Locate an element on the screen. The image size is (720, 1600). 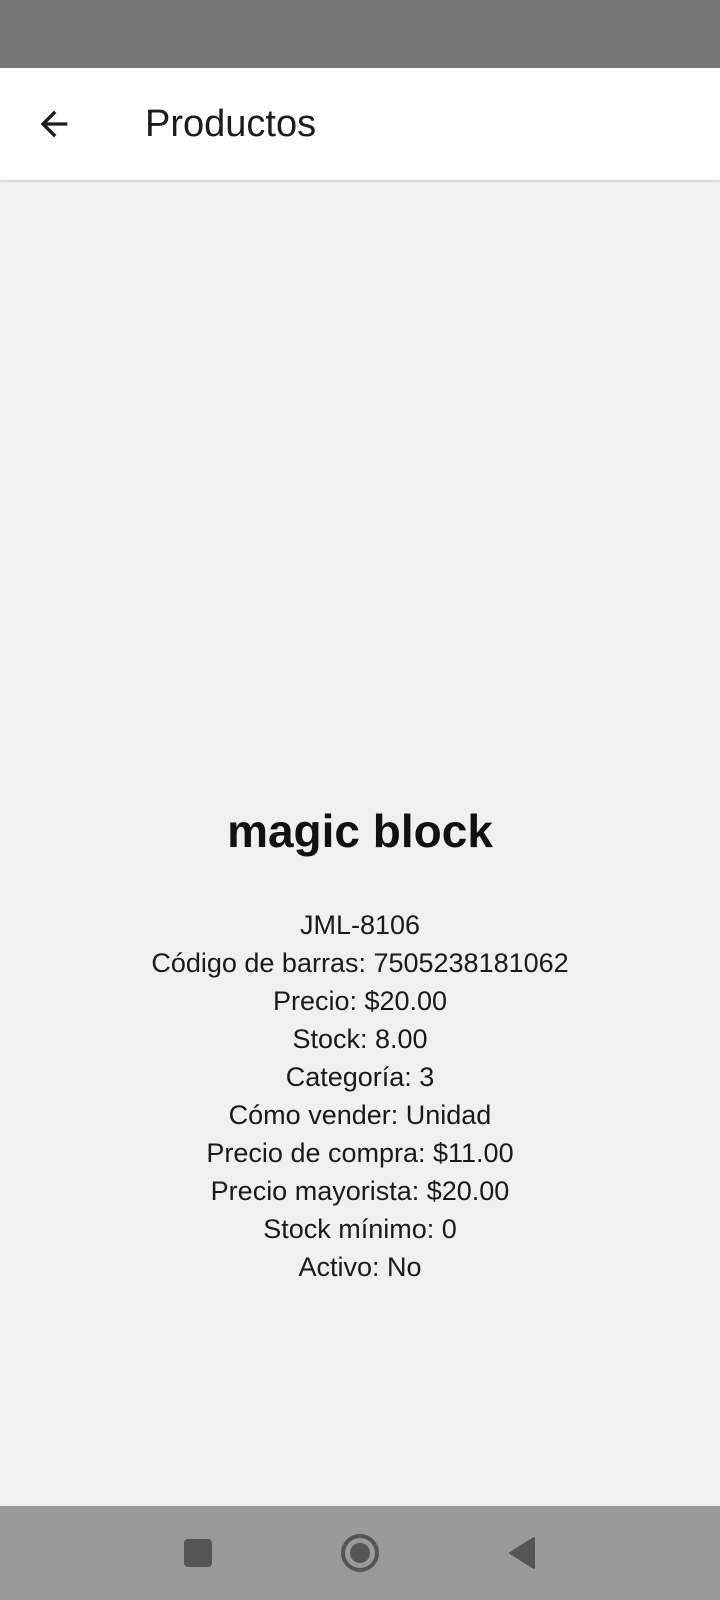
product-barcode: Código de barras: 7505238181062 is located at coordinates (360, 963).